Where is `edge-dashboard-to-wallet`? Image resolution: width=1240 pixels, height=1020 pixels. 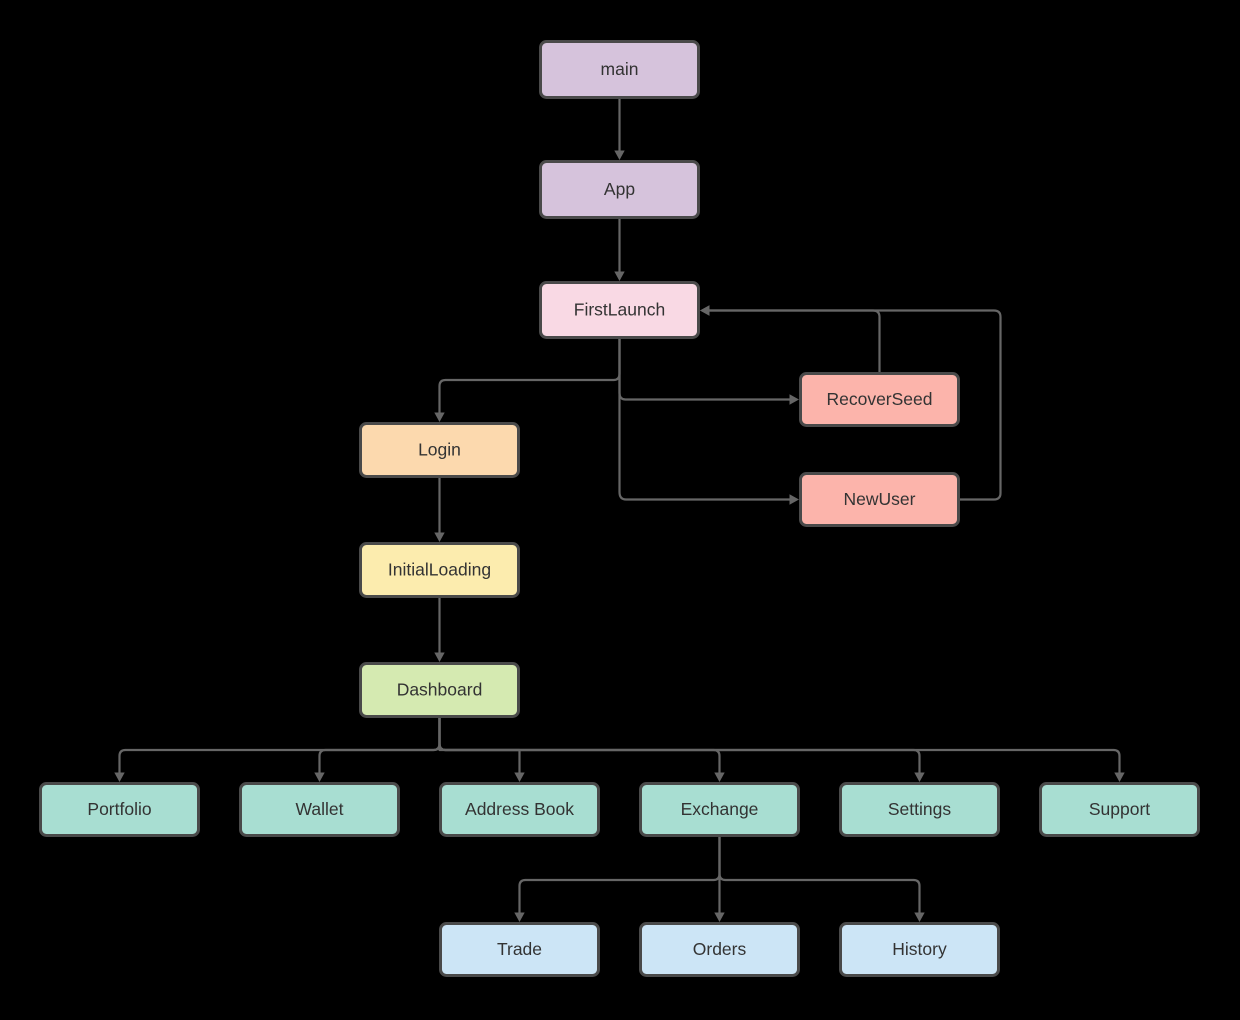 edge-dashboard-to-wallet is located at coordinates (377, 750).